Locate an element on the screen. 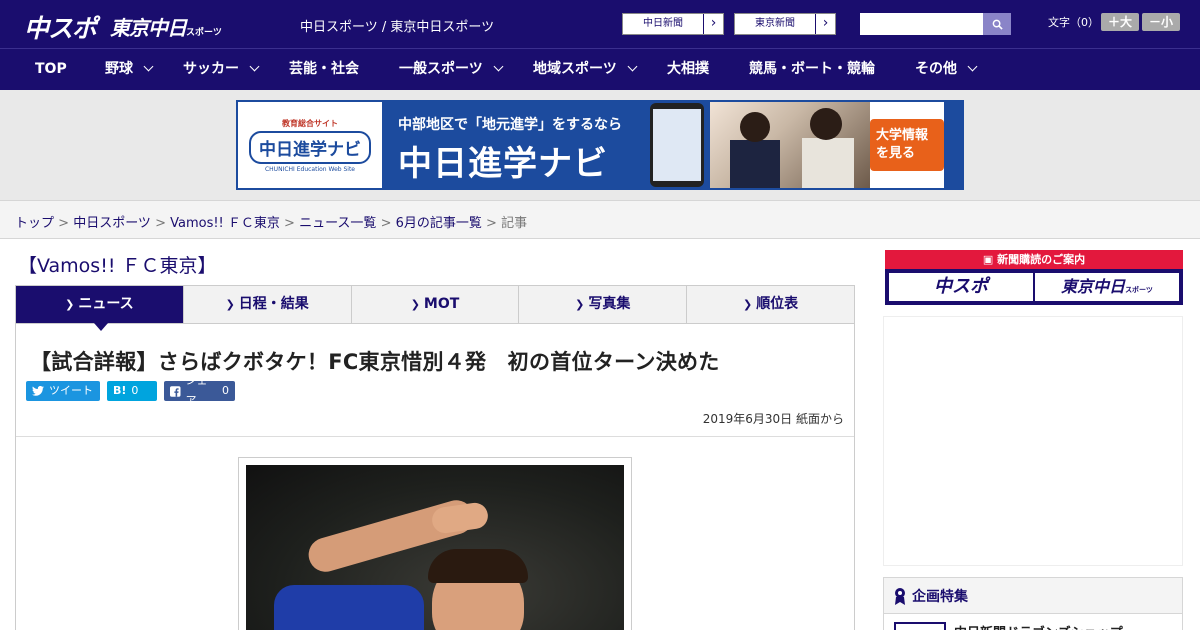  nav-label: 地域スポーツ is located at coordinates (575, 69).